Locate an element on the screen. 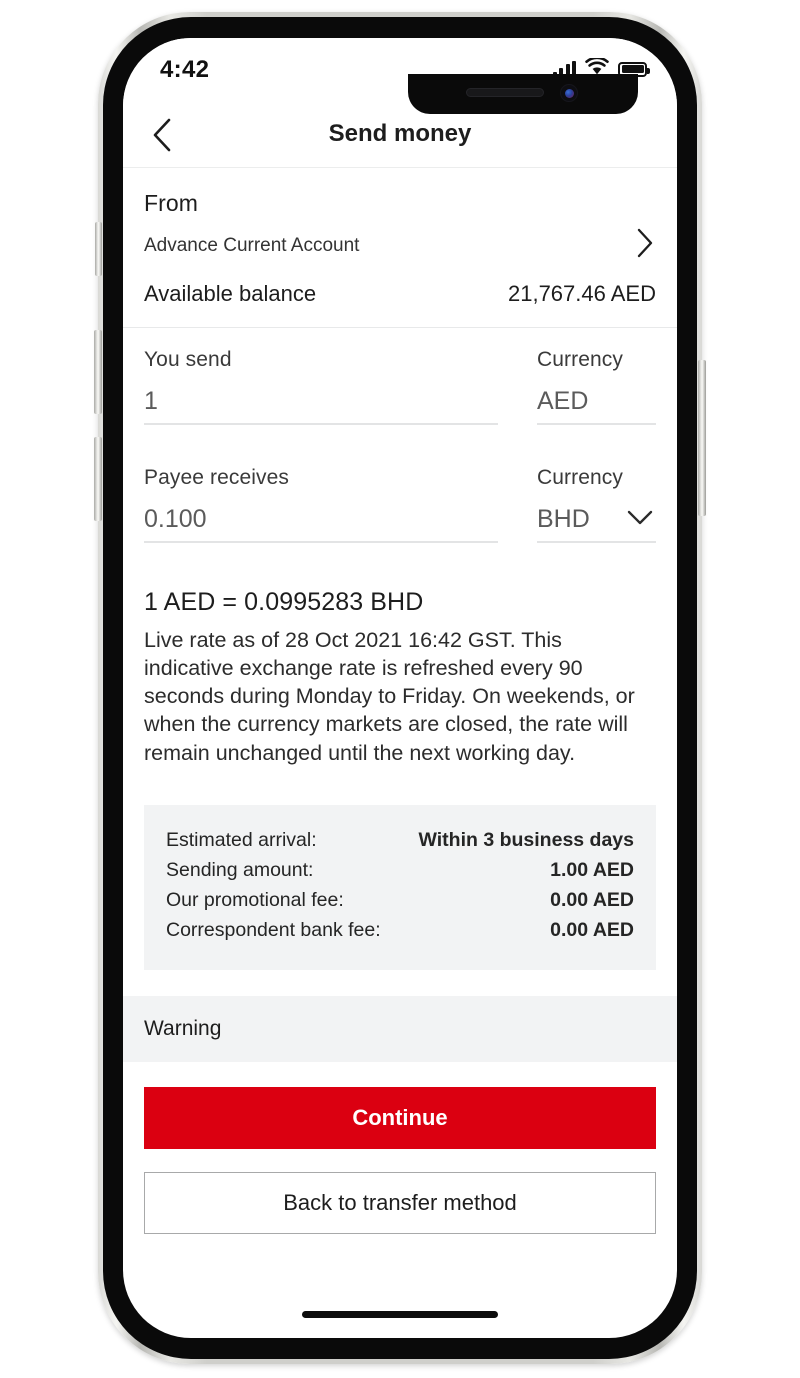  source-account-row: Advance Current Account is located at coordinates (400, 245).